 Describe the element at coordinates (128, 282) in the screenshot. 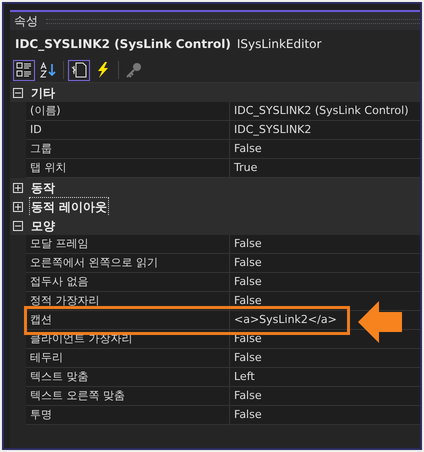

I see `property-name: 접두사 없음` at that location.